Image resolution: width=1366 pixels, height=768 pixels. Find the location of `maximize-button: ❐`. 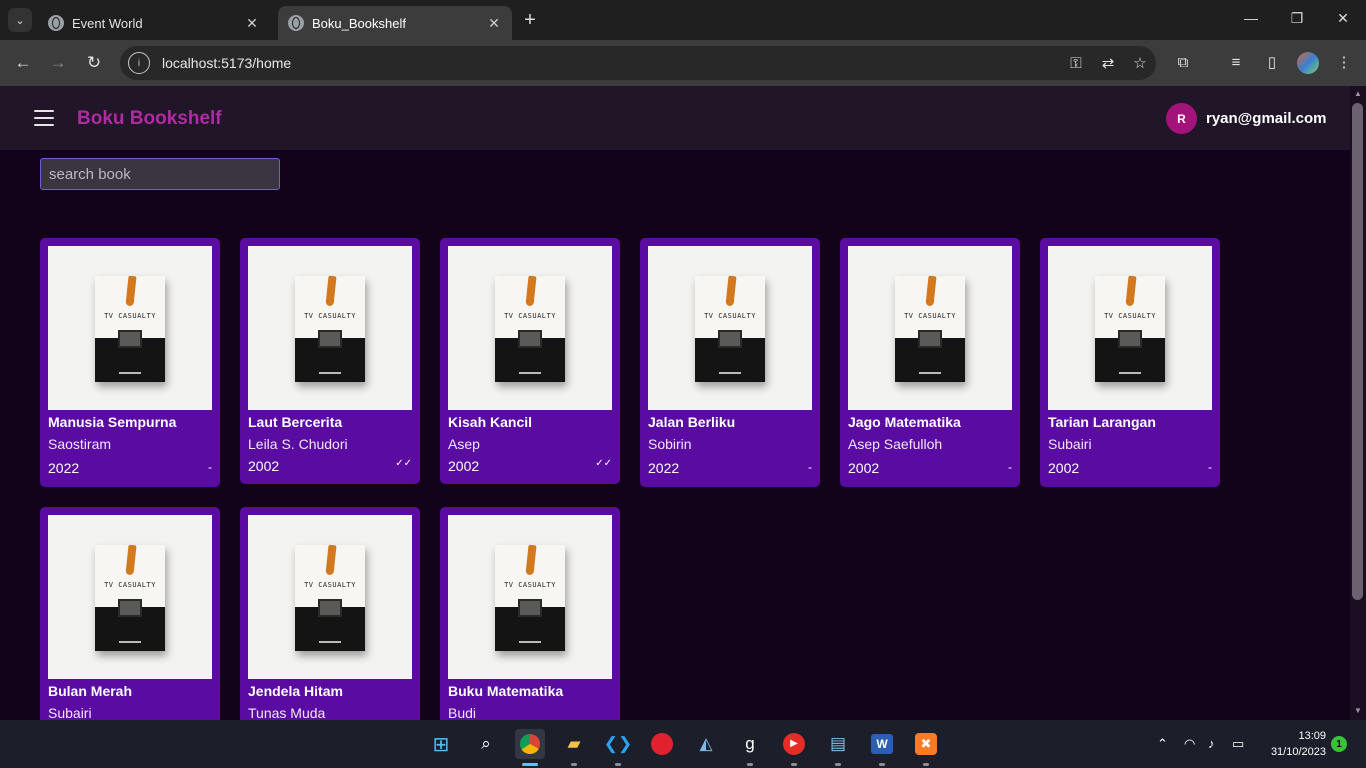

maximize-button: ❐ is located at coordinates (1297, 20).